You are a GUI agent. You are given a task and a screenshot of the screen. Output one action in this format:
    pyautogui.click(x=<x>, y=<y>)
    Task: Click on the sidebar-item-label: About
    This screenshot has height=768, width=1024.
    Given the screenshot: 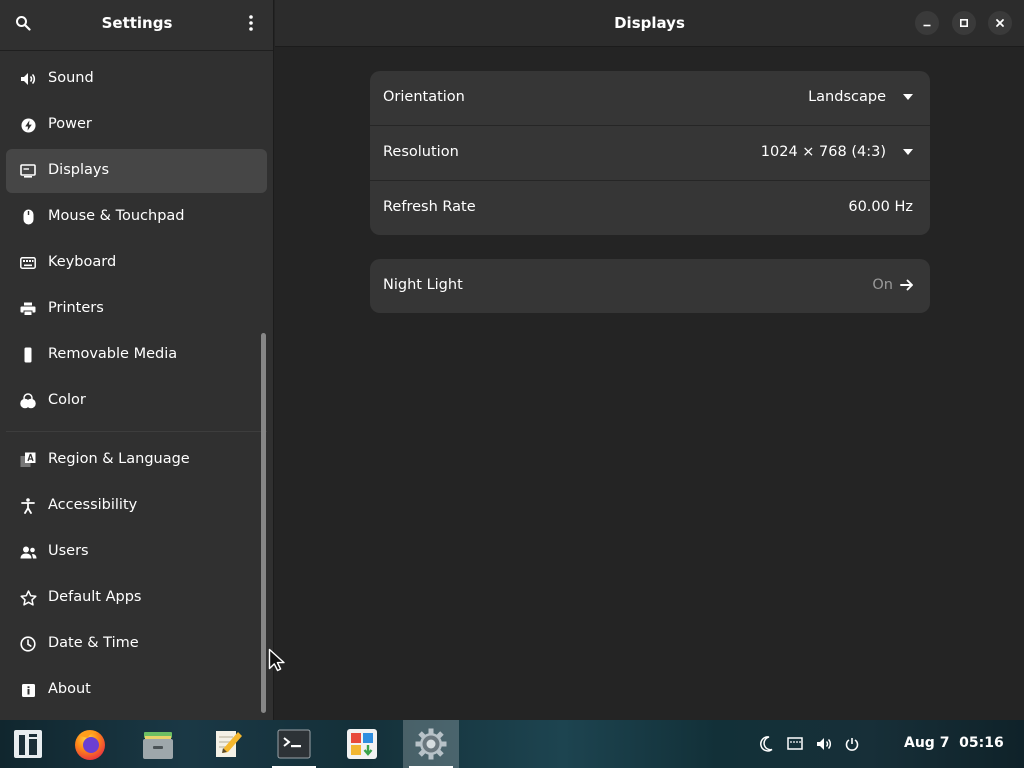 What is the action you would take?
    pyautogui.click(x=69, y=689)
    